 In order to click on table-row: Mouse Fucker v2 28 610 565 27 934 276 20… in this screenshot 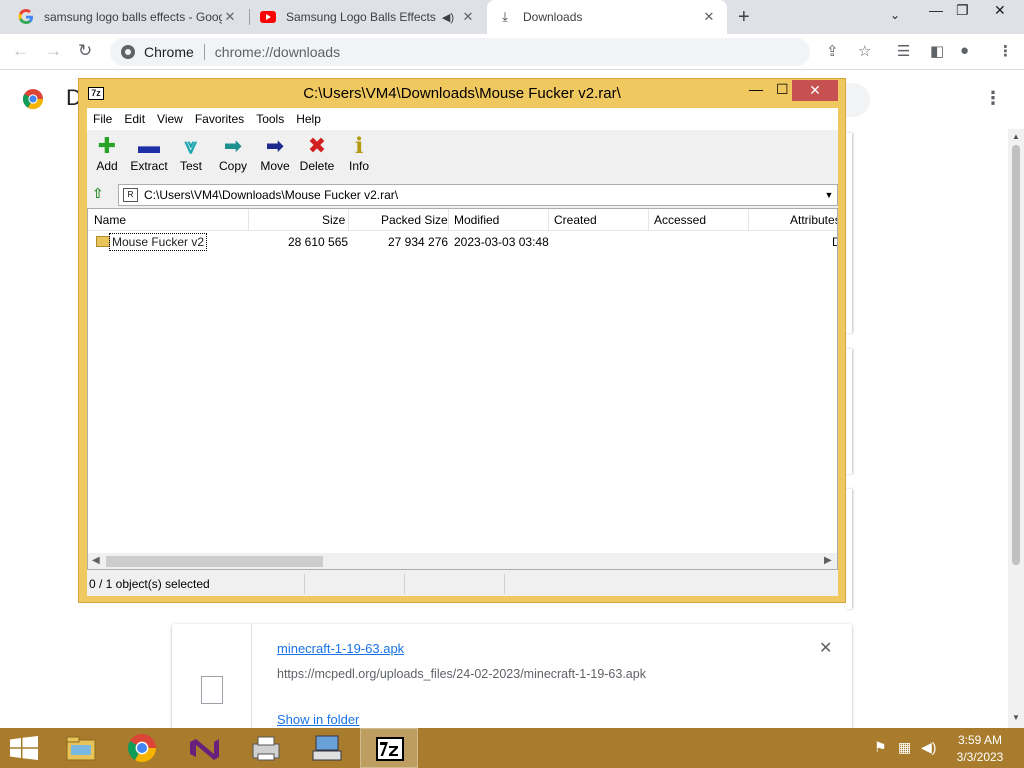, I will do `click(462, 242)`.